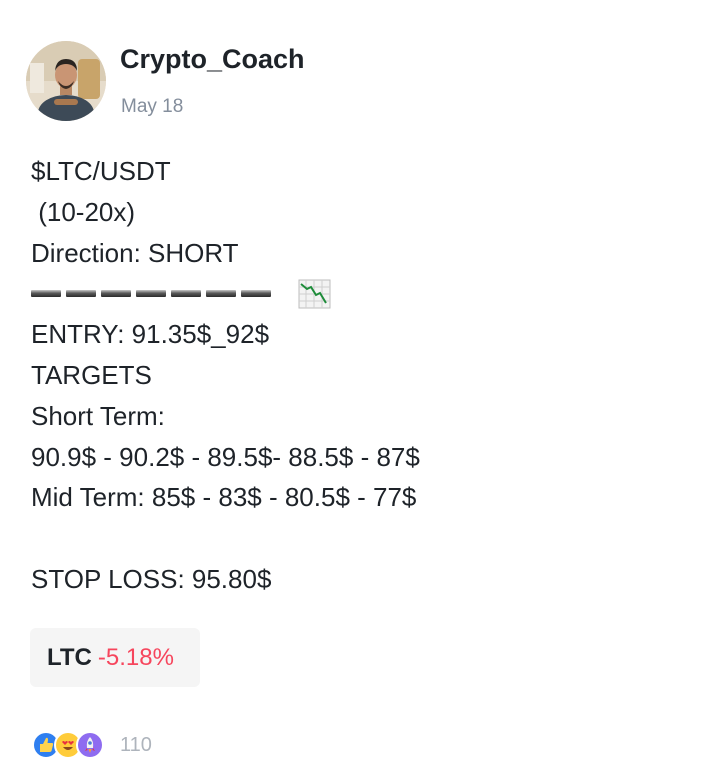 The image size is (720, 775). I want to click on post-date: May 18, so click(152, 106).